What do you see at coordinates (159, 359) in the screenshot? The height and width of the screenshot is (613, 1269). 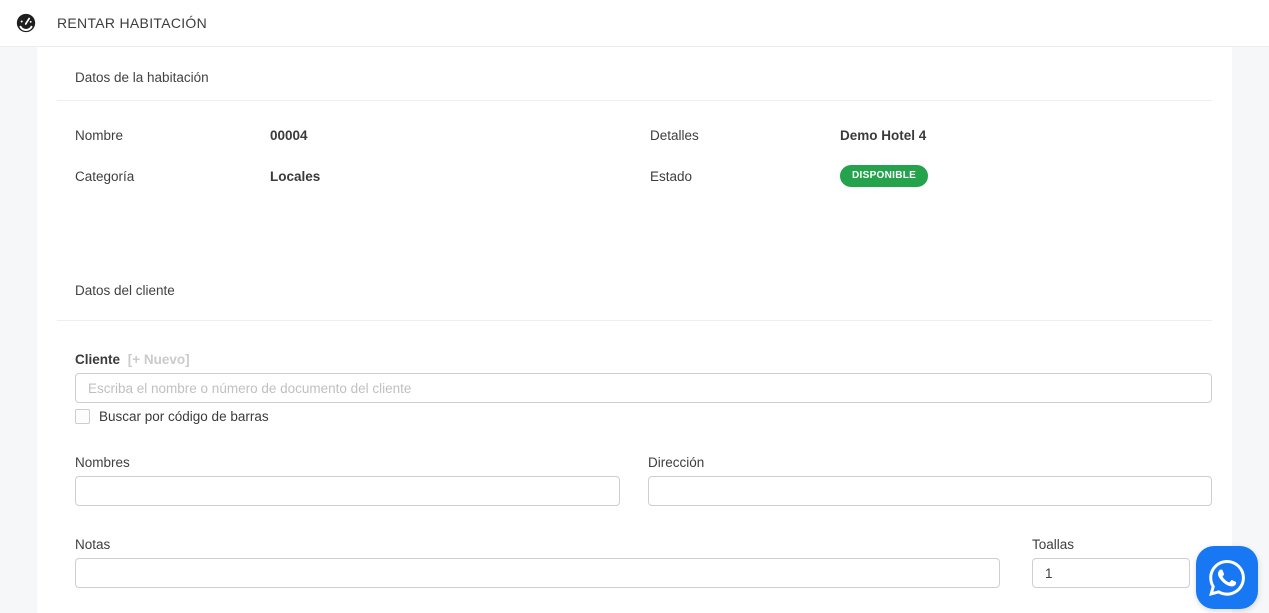 I see `new-client-link: [+ Nuevo]` at bounding box center [159, 359].